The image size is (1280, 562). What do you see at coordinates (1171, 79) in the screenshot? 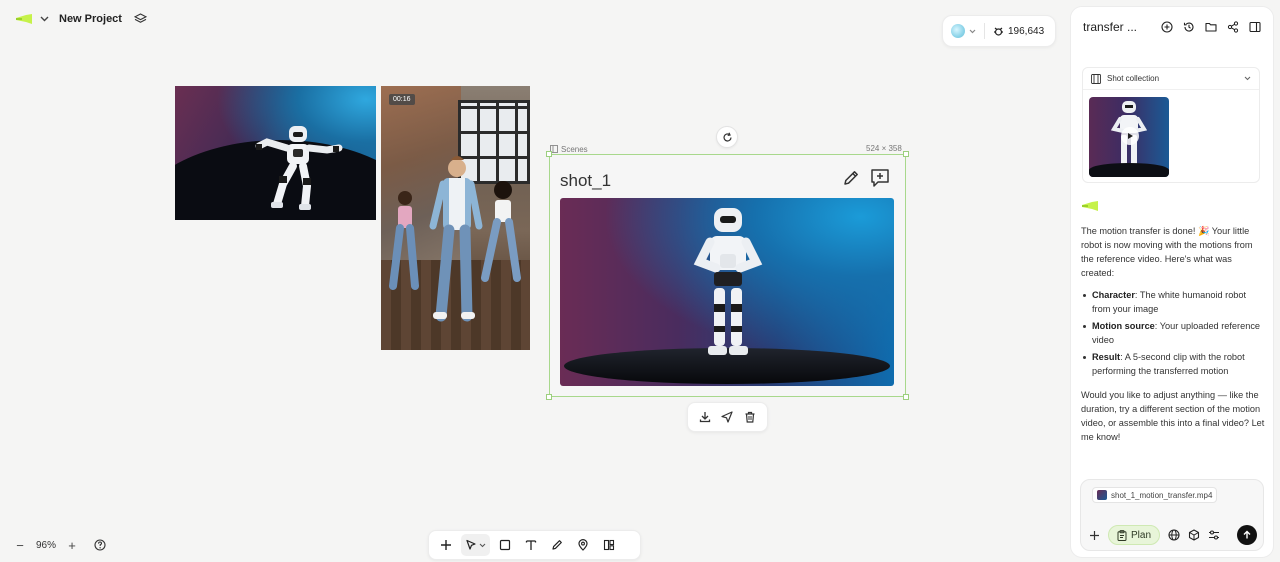
I see `shot-collection-header: Shot collection` at bounding box center [1171, 79].